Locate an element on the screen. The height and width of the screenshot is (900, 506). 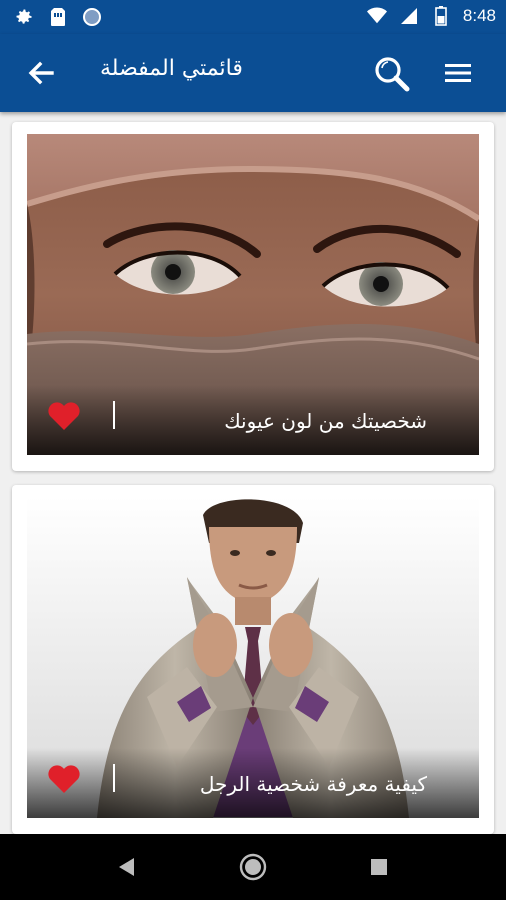
sim-card-icon is located at coordinates (58, 17).